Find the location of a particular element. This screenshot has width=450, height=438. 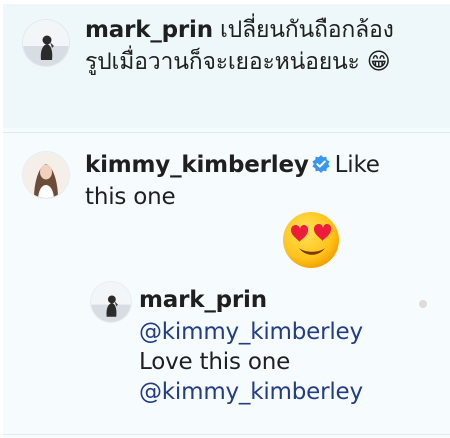

reply-text: Love this one is located at coordinates (215, 362).